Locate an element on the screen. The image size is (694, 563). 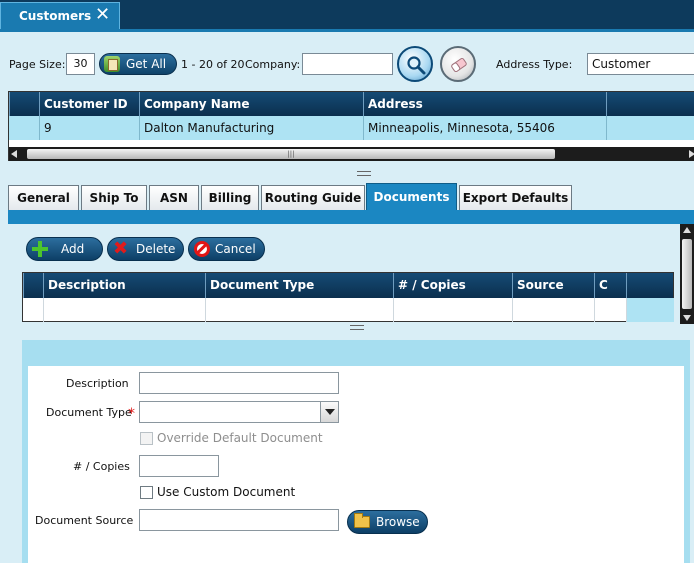
tab-customers: Customers ✕ is located at coordinates (60, 15).